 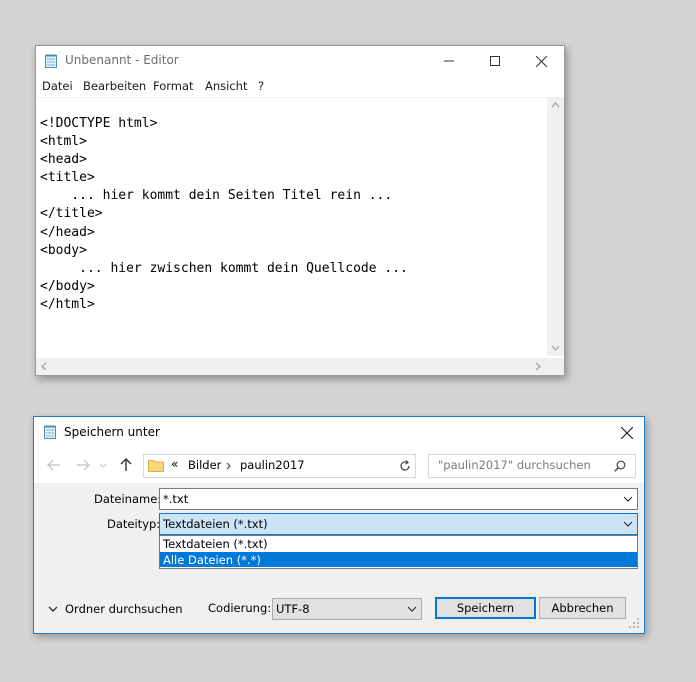 What do you see at coordinates (514, 465) in the screenshot?
I see `search-placeholder: "paulin2017" durchsuchen` at bounding box center [514, 465].